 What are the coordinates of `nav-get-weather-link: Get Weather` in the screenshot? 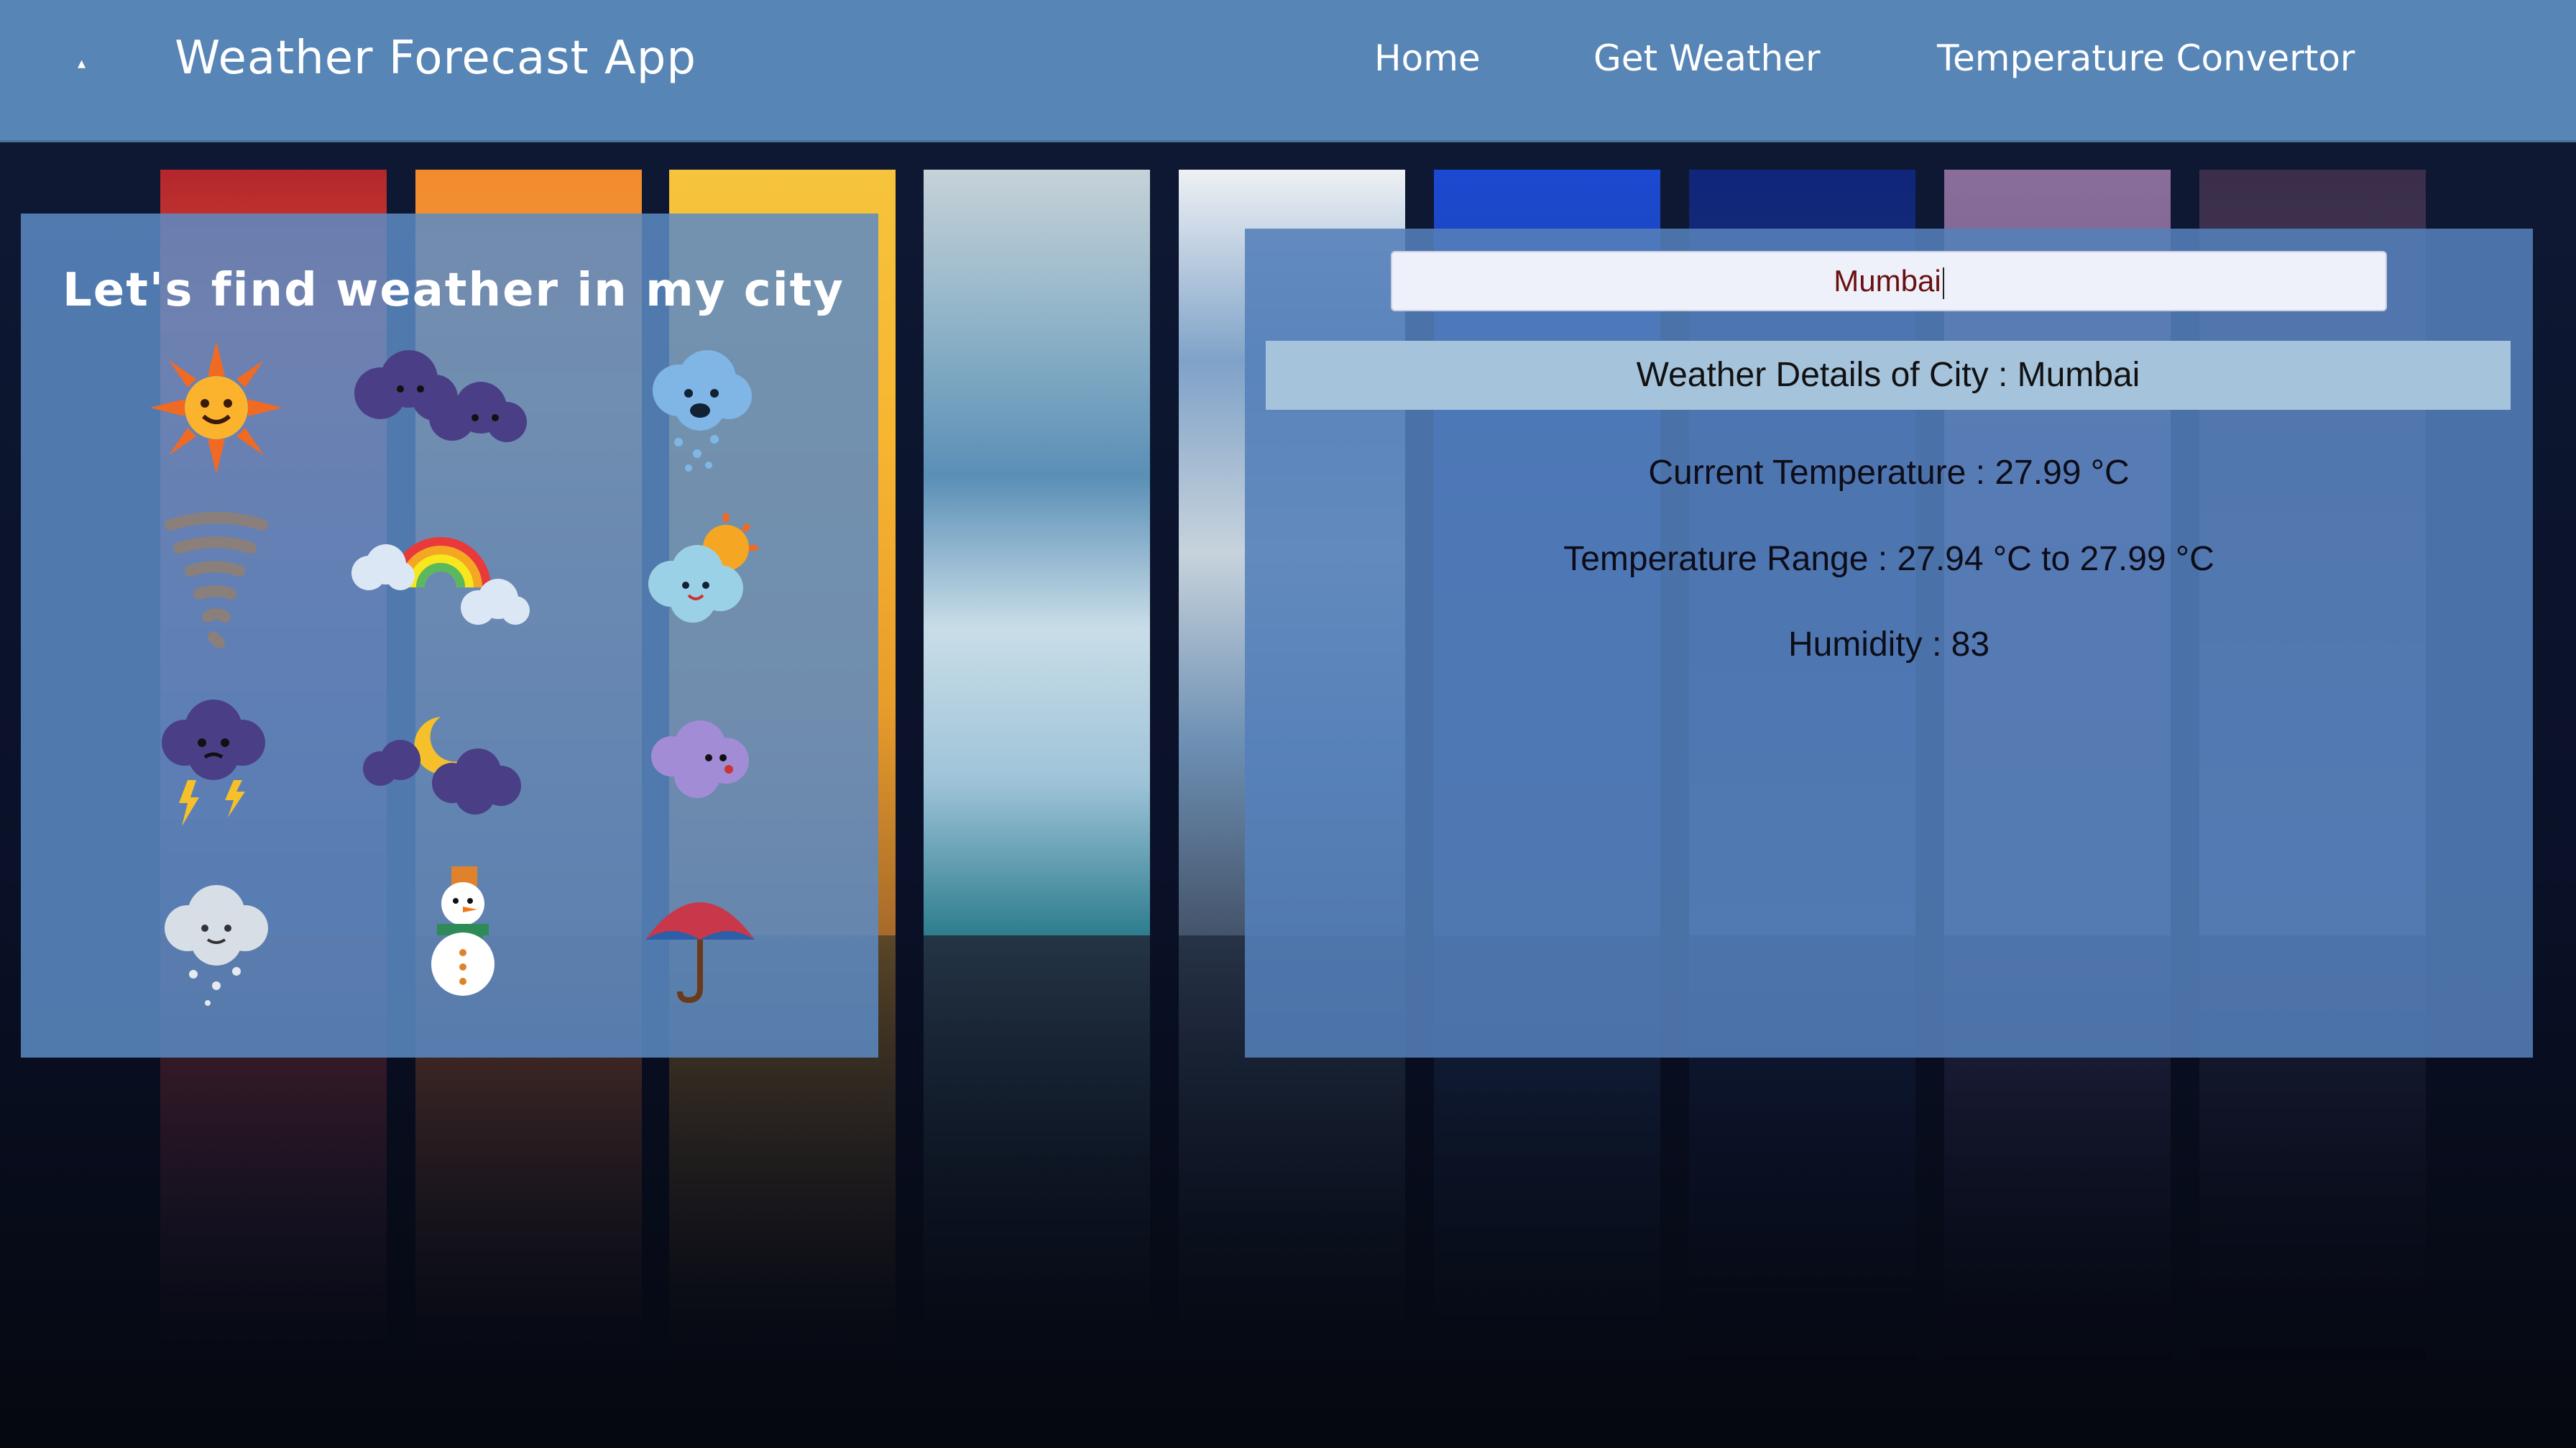 It's located at (1707, 58).